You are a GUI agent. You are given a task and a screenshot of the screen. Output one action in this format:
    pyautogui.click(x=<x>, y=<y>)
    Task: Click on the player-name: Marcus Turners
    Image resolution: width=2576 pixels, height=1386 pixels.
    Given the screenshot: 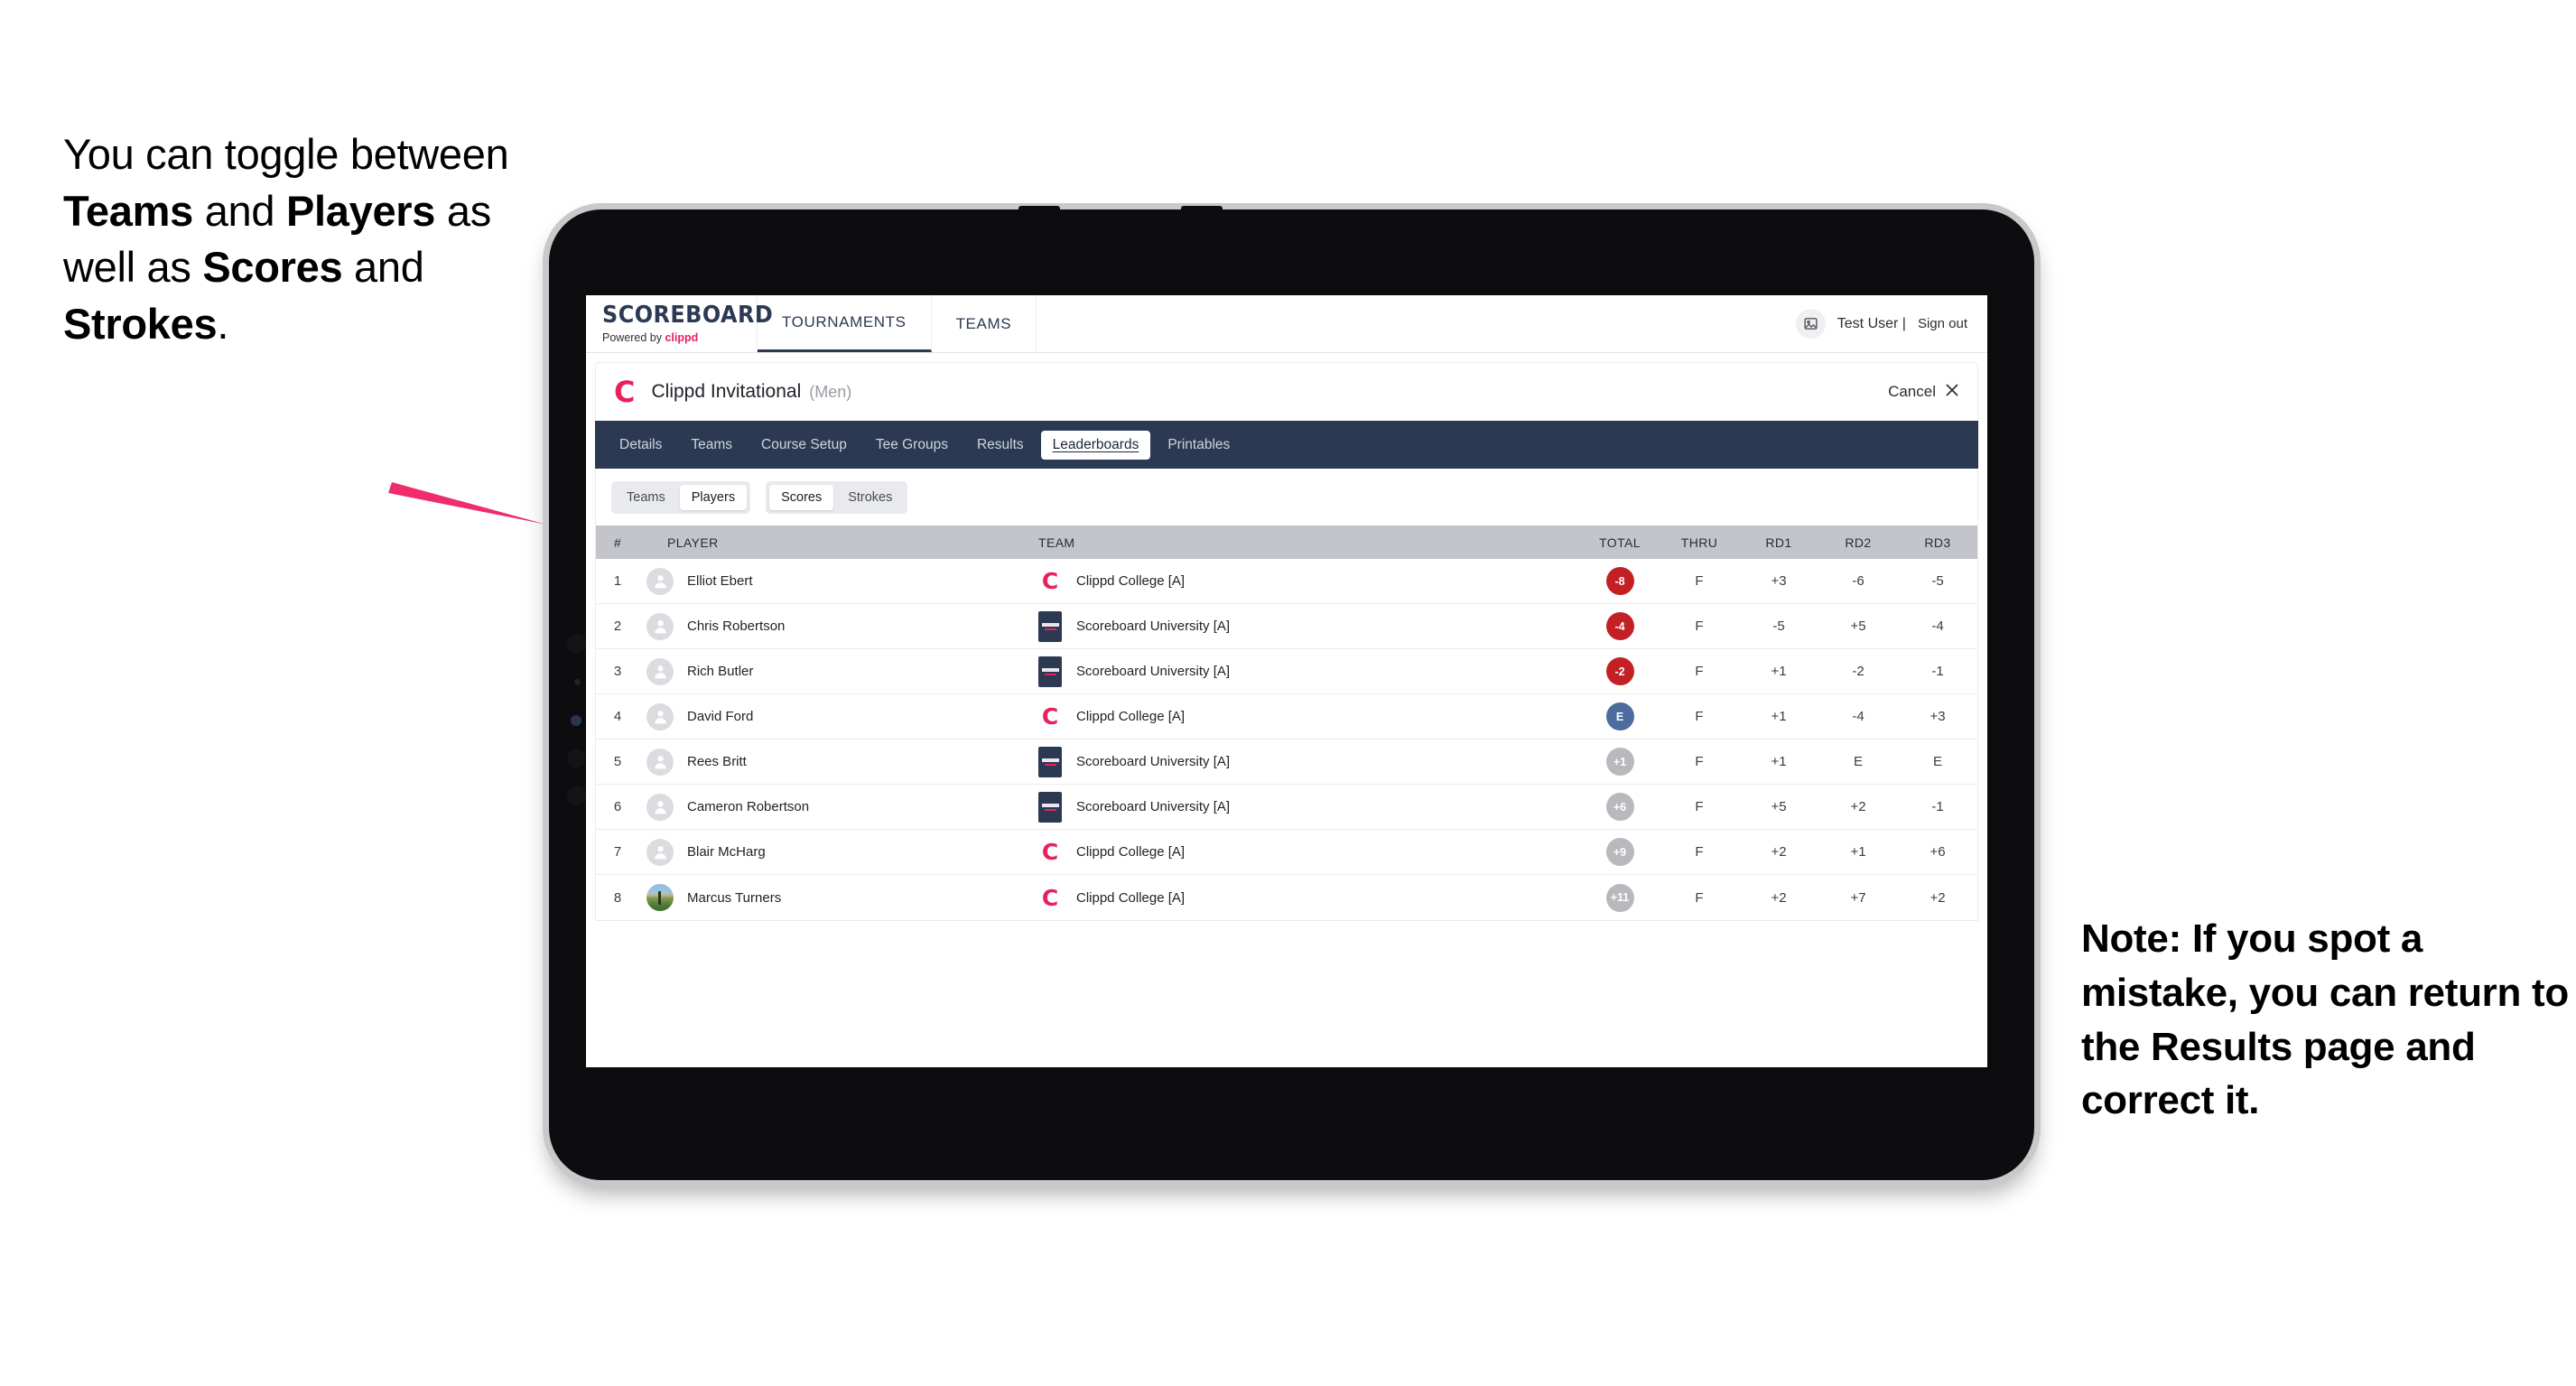 What is the action you would take?
    pyautogui.click(x=734, y=897)
    